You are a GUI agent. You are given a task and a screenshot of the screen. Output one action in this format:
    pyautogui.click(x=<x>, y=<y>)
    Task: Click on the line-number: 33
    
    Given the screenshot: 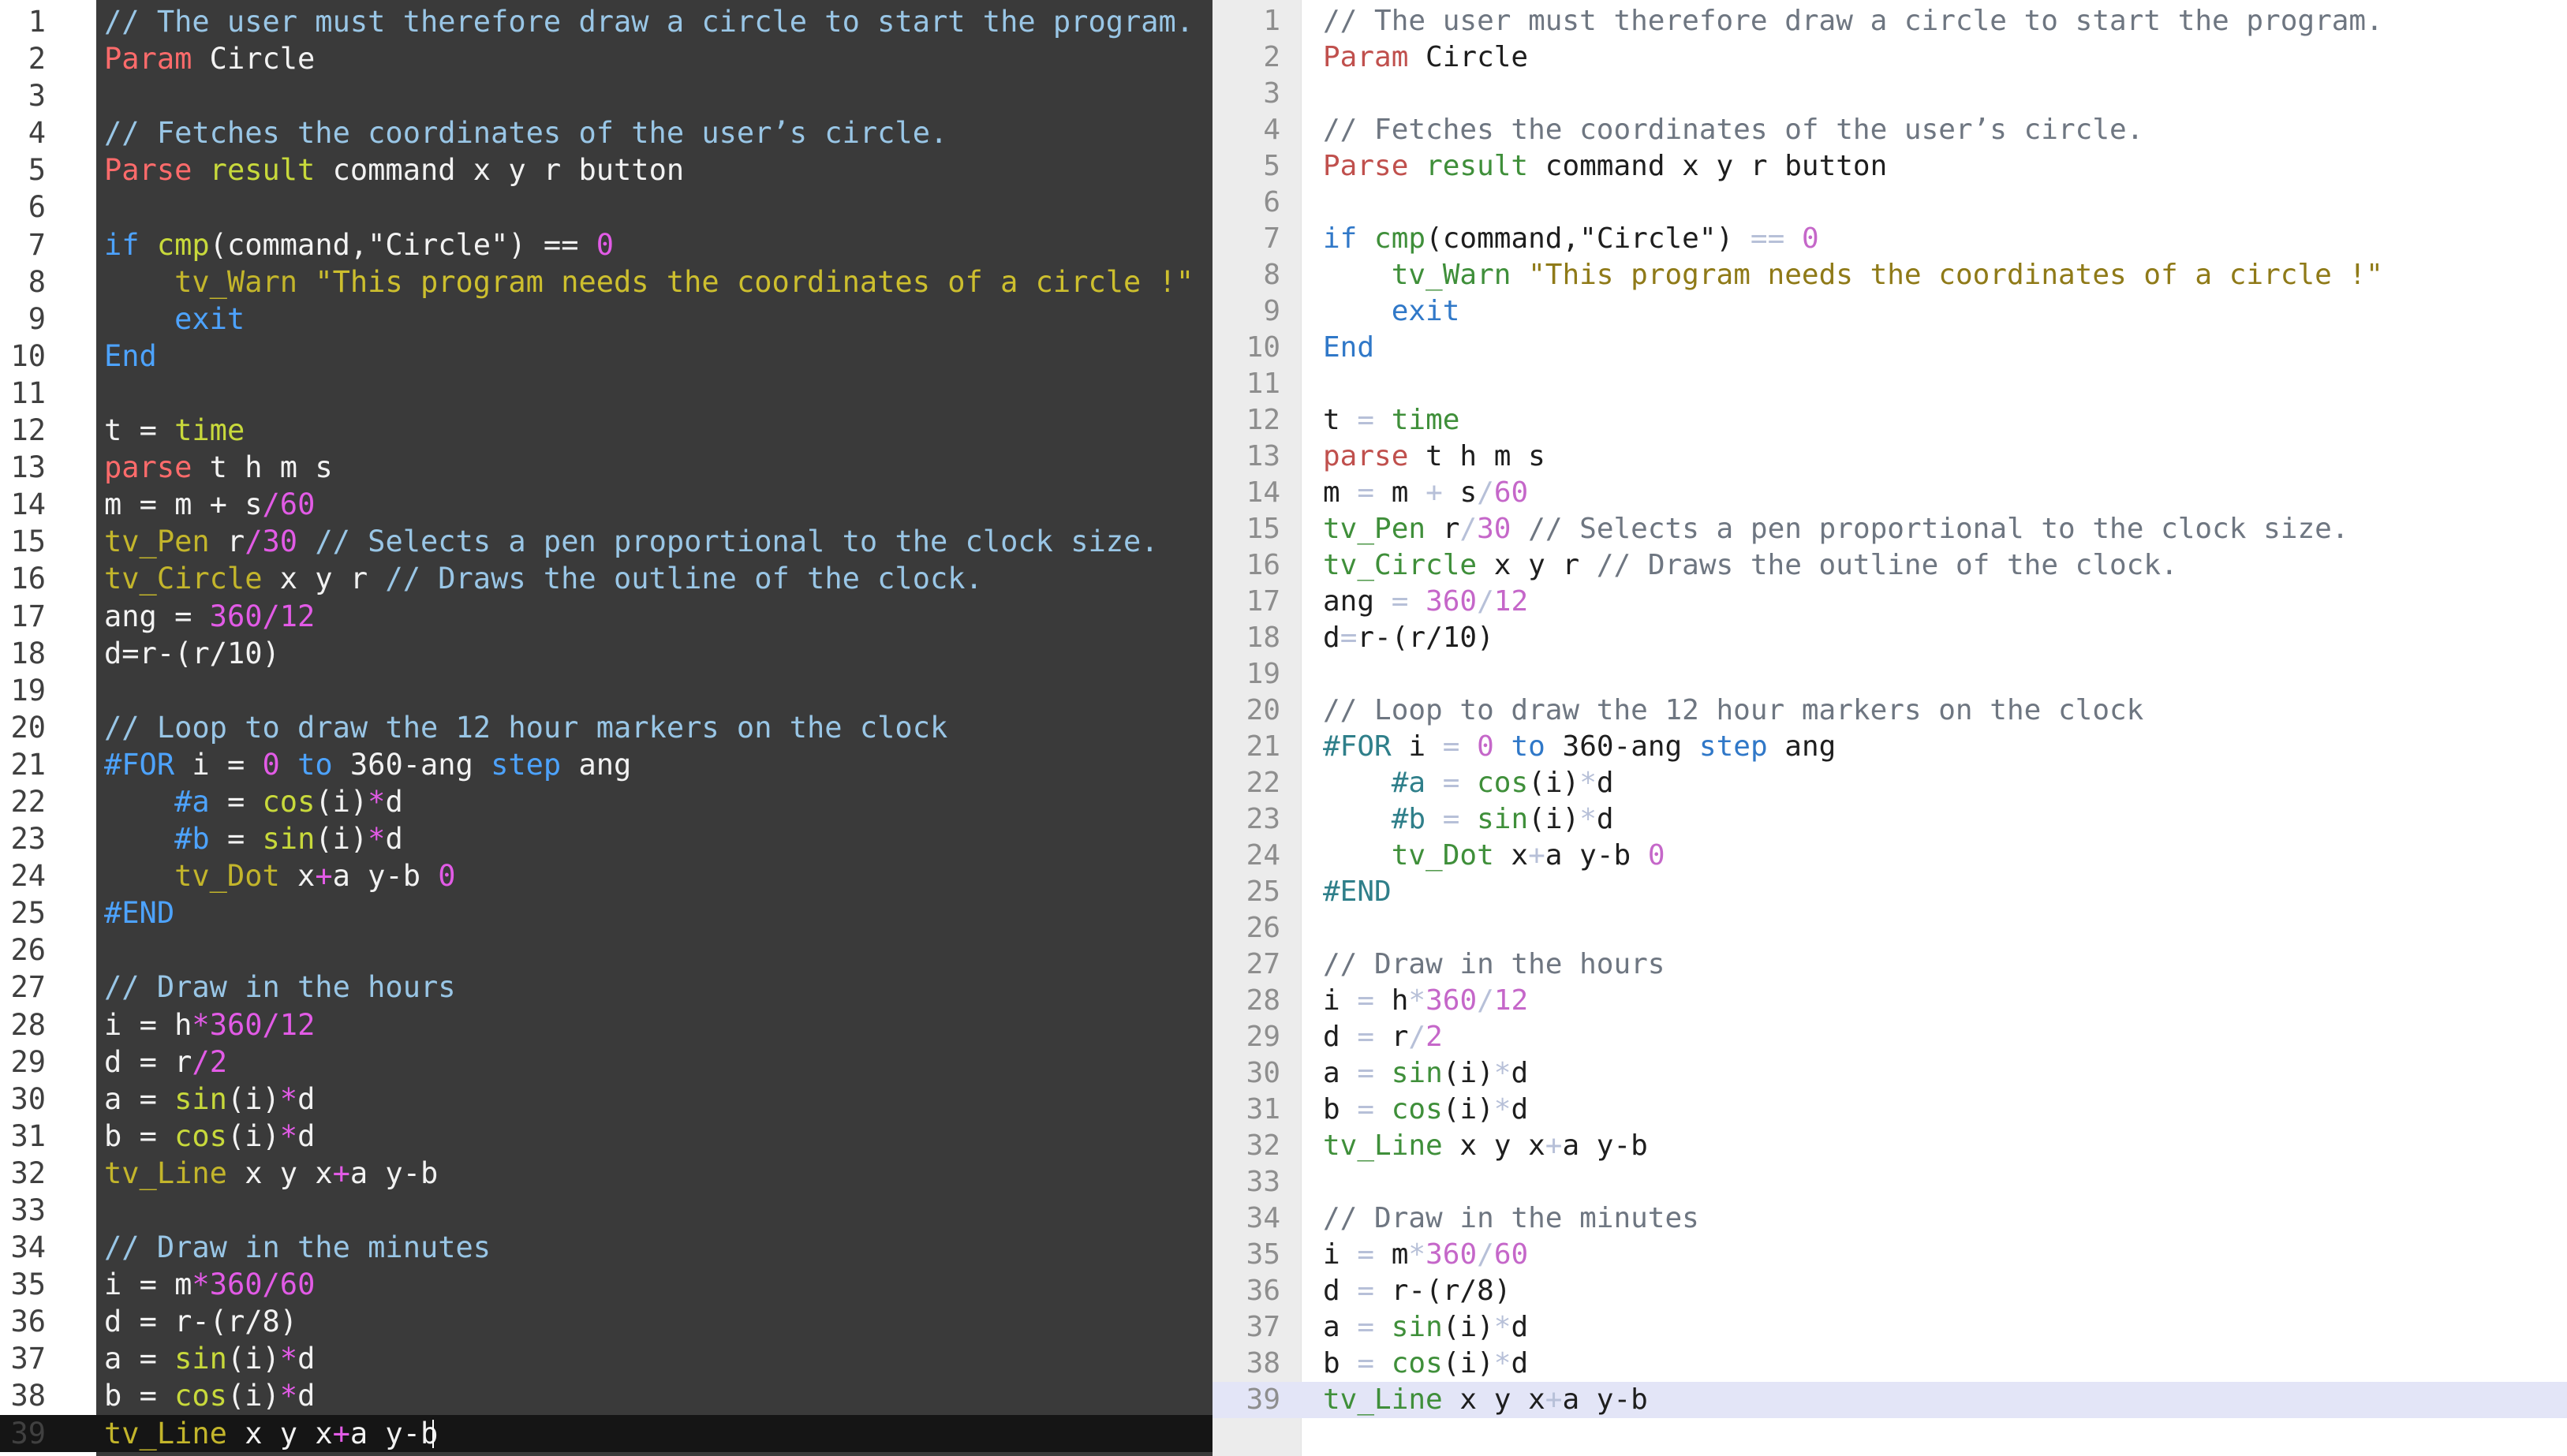 What is the action you would take?
    pyautogui.click(x=28, y=1210)
    